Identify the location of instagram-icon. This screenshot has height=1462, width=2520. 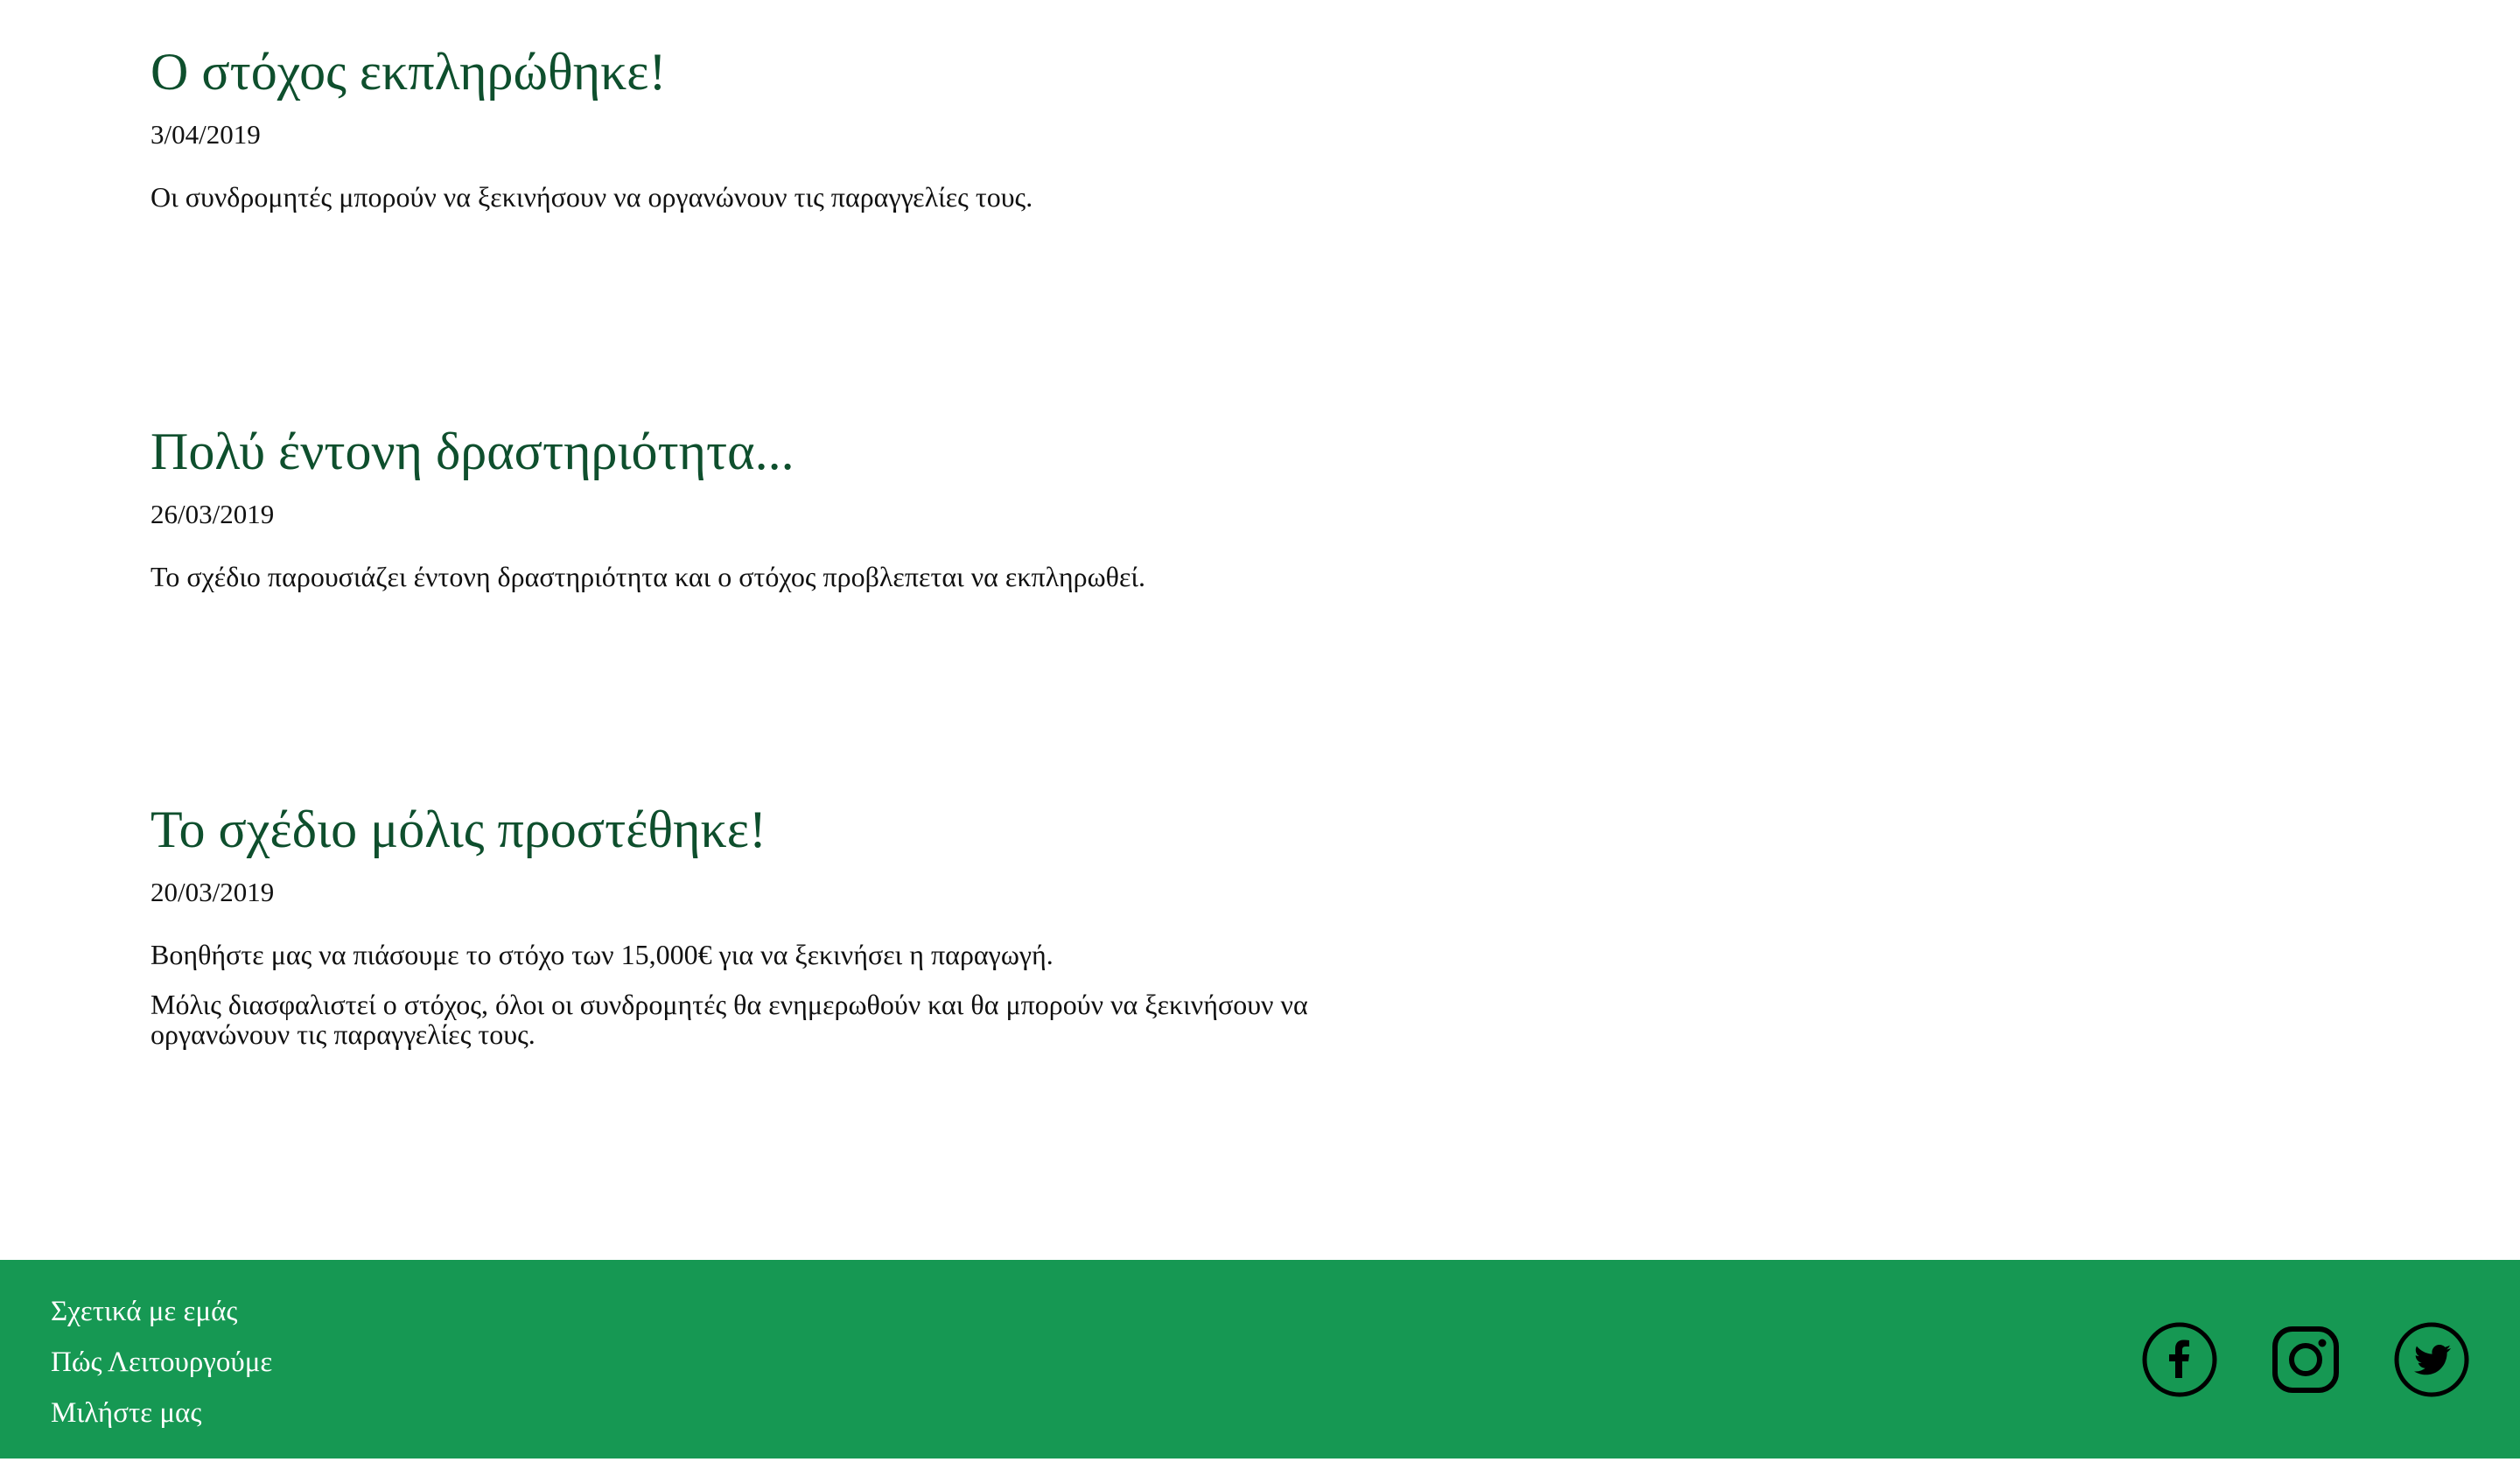
(2305, 1359).